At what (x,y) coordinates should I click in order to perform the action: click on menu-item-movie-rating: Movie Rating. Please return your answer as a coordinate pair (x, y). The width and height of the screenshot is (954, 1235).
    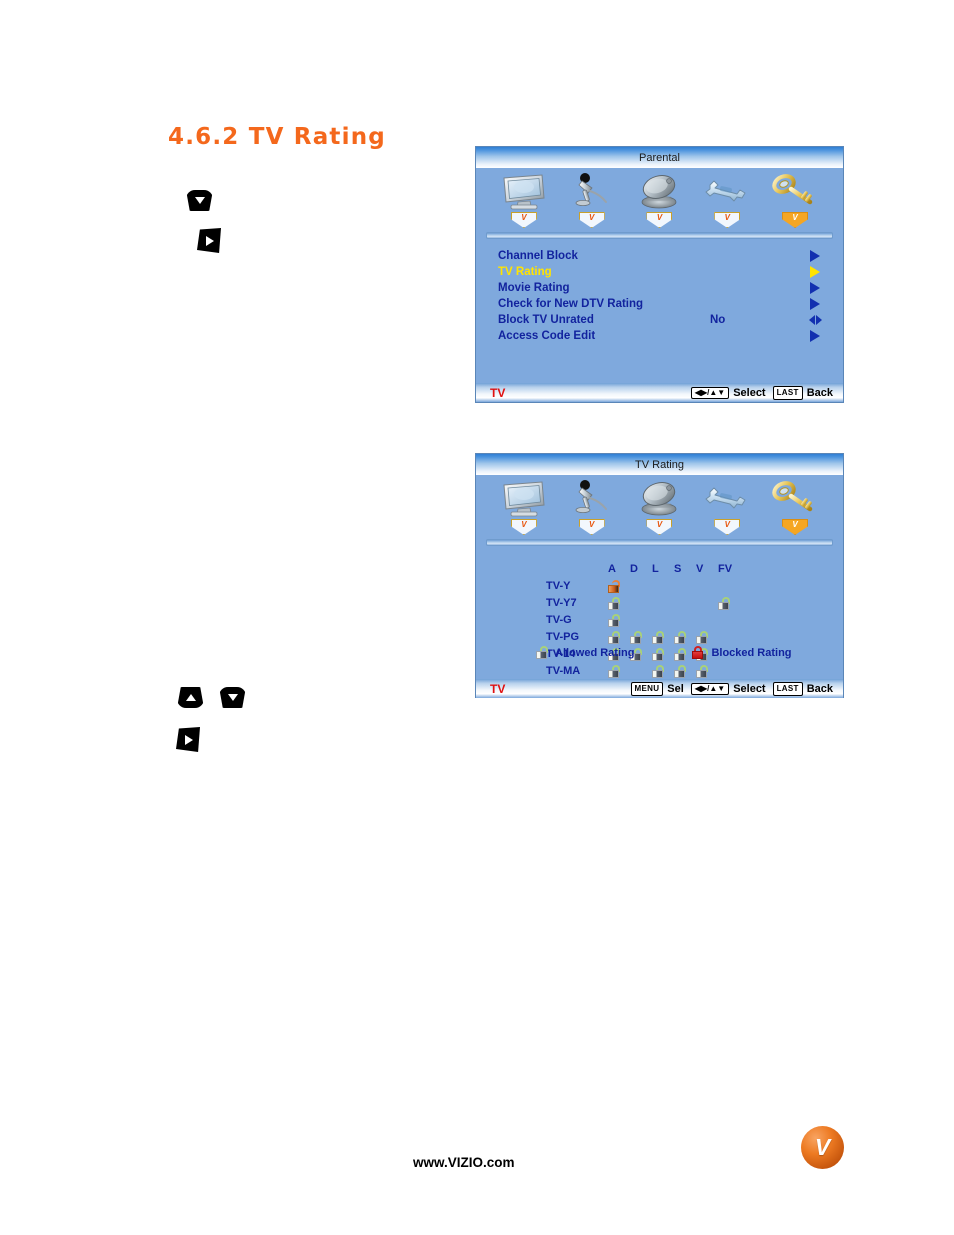
    Looking at the image, I should click on (659, 288).